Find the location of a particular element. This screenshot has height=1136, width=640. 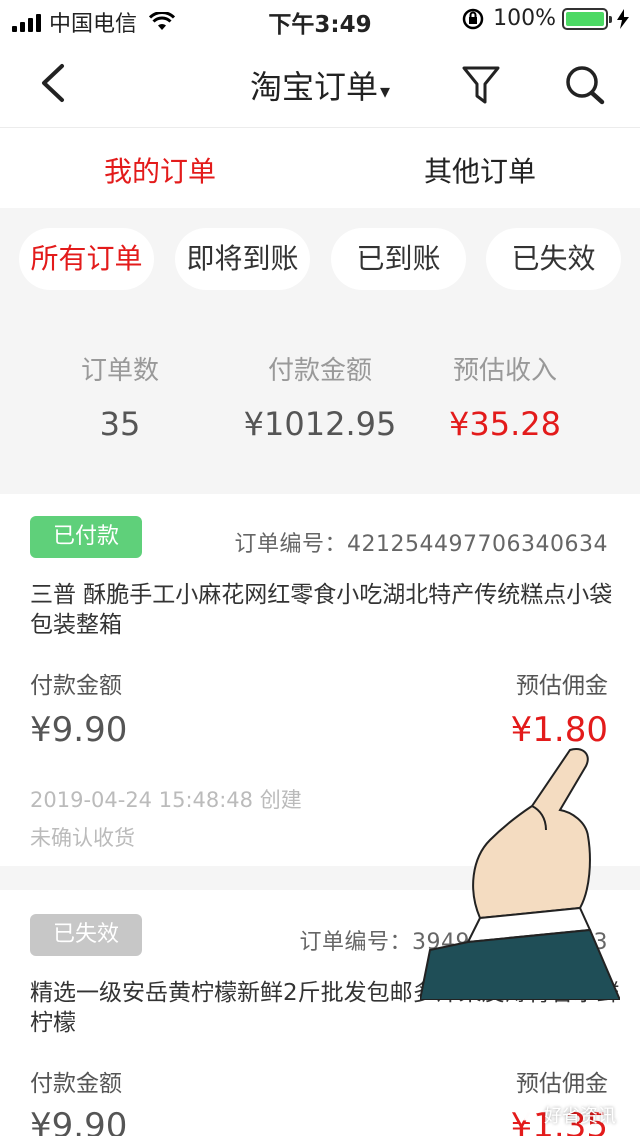

tab-other-orders: 其他订单 is located at coordinates (480, 170).